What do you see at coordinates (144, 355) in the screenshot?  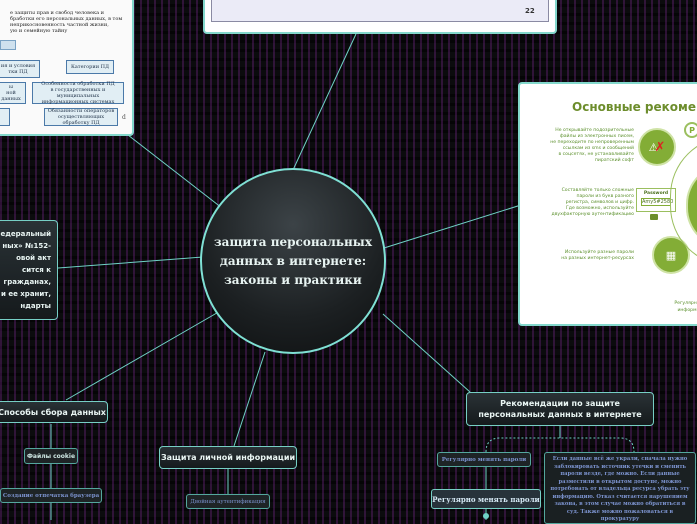 I see `link-collection` at bounding box center [144, 355].